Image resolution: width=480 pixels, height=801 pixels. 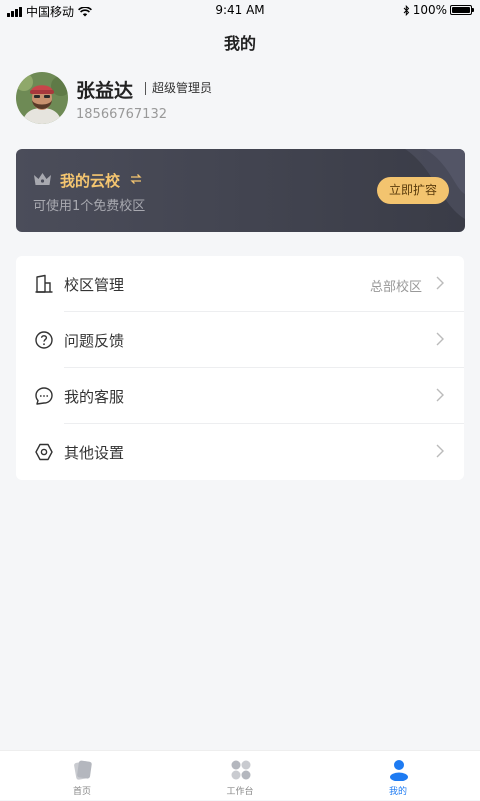 I want to click on settings-hexagon-icon, so click(x=44, y=452).